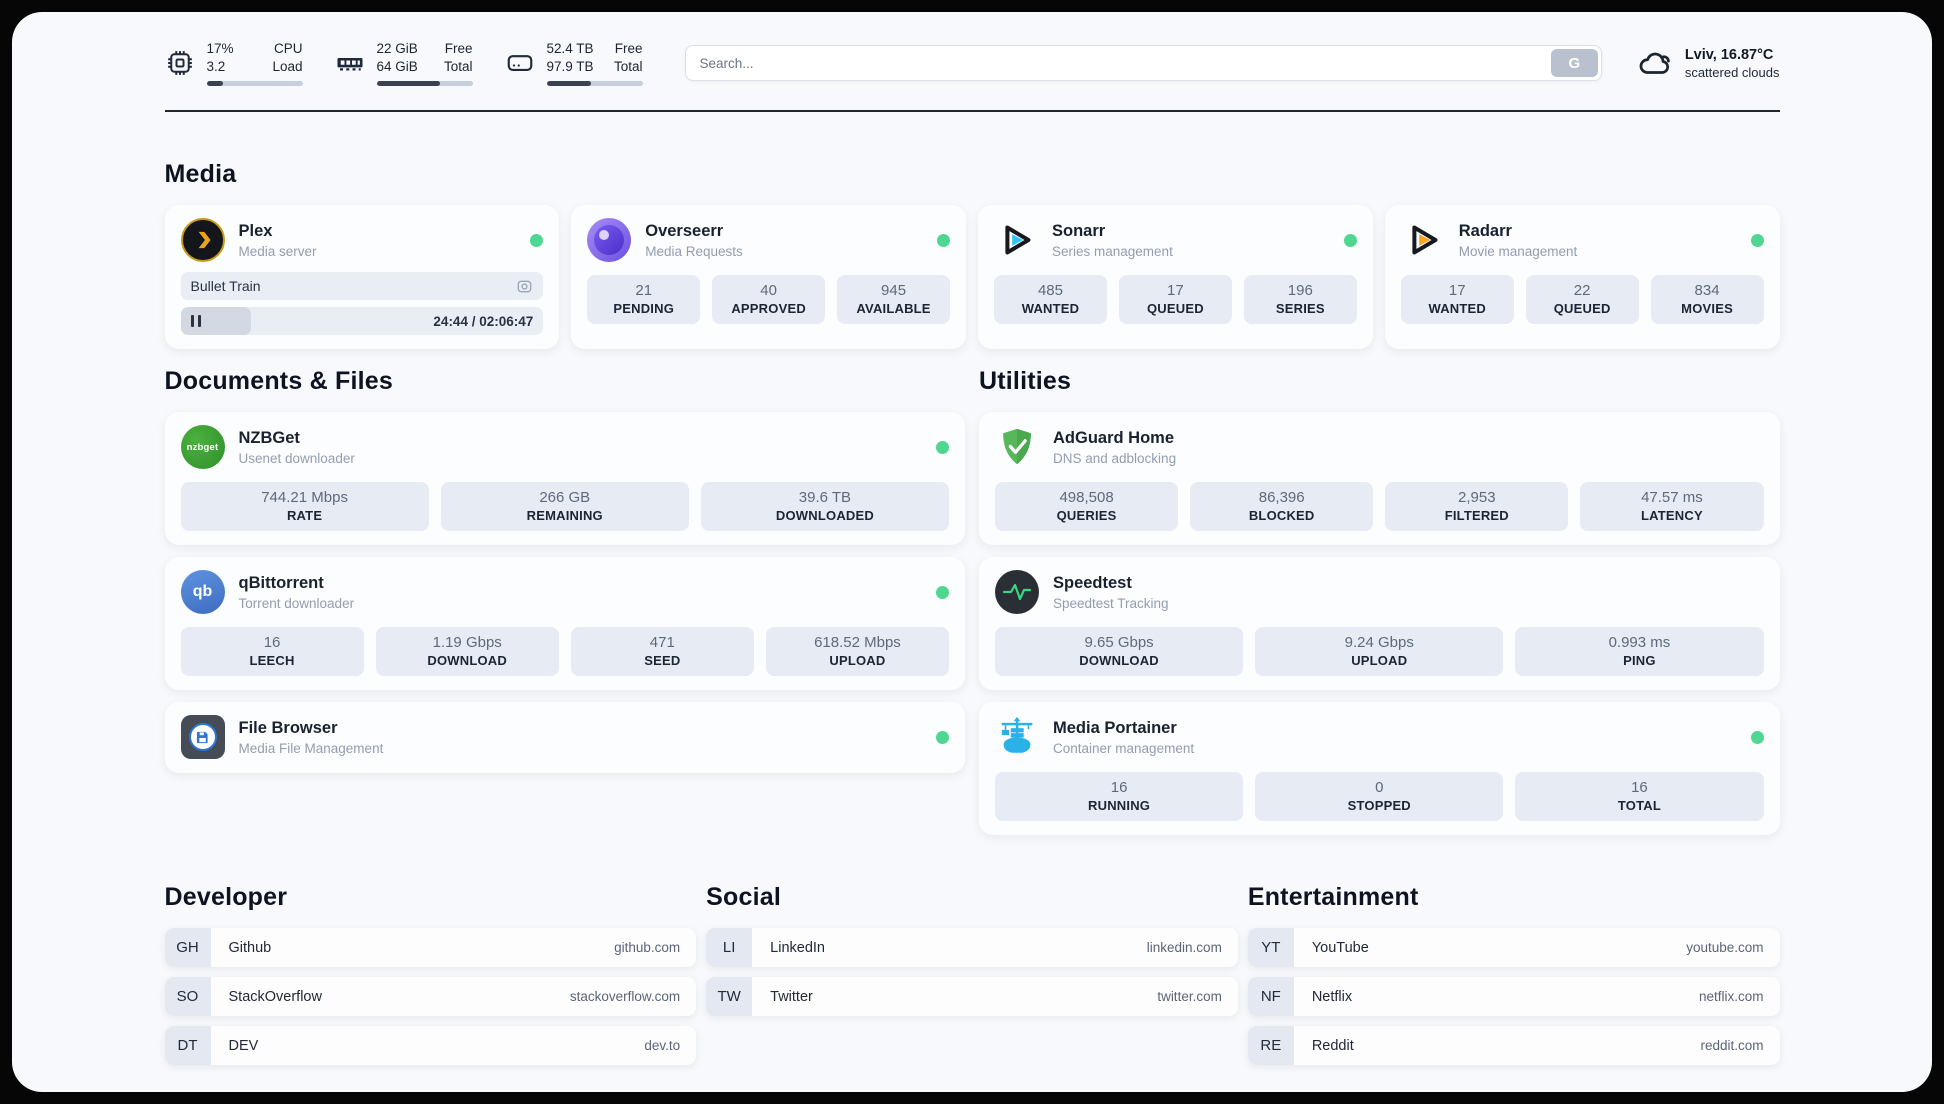 This screenshot has width=1944, height=1104. I want to click on app-card-filebrowser: File Browser Media File Management, so click(564, 737).